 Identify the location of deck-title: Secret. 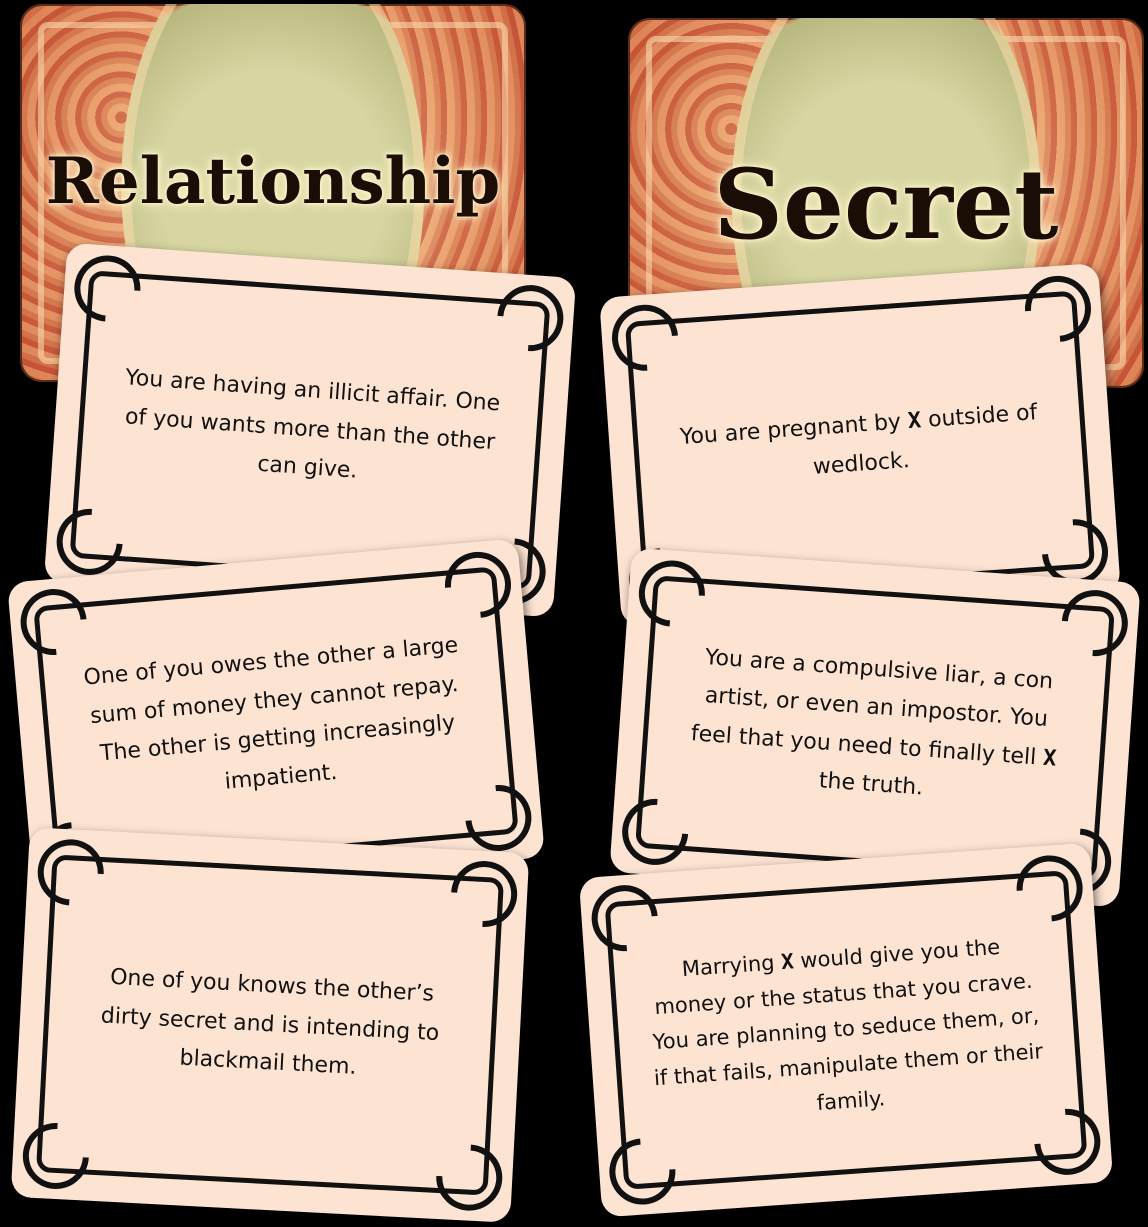
(886, 204).